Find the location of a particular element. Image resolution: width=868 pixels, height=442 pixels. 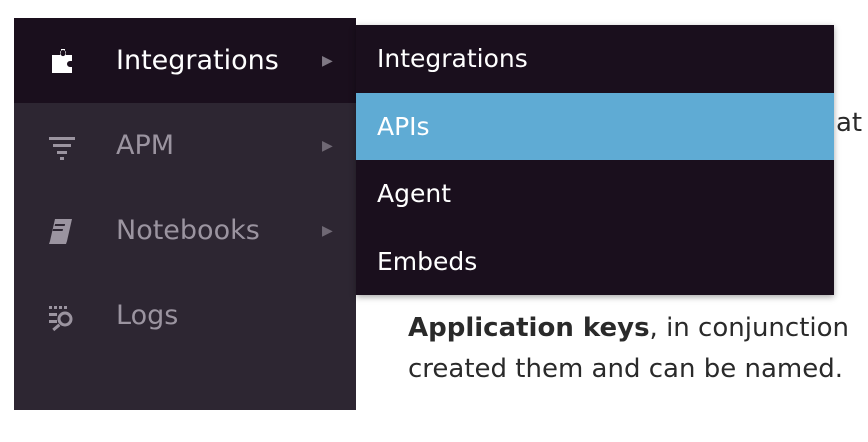

sidebar-item-label: Logs is located at coordinates (147, 315).